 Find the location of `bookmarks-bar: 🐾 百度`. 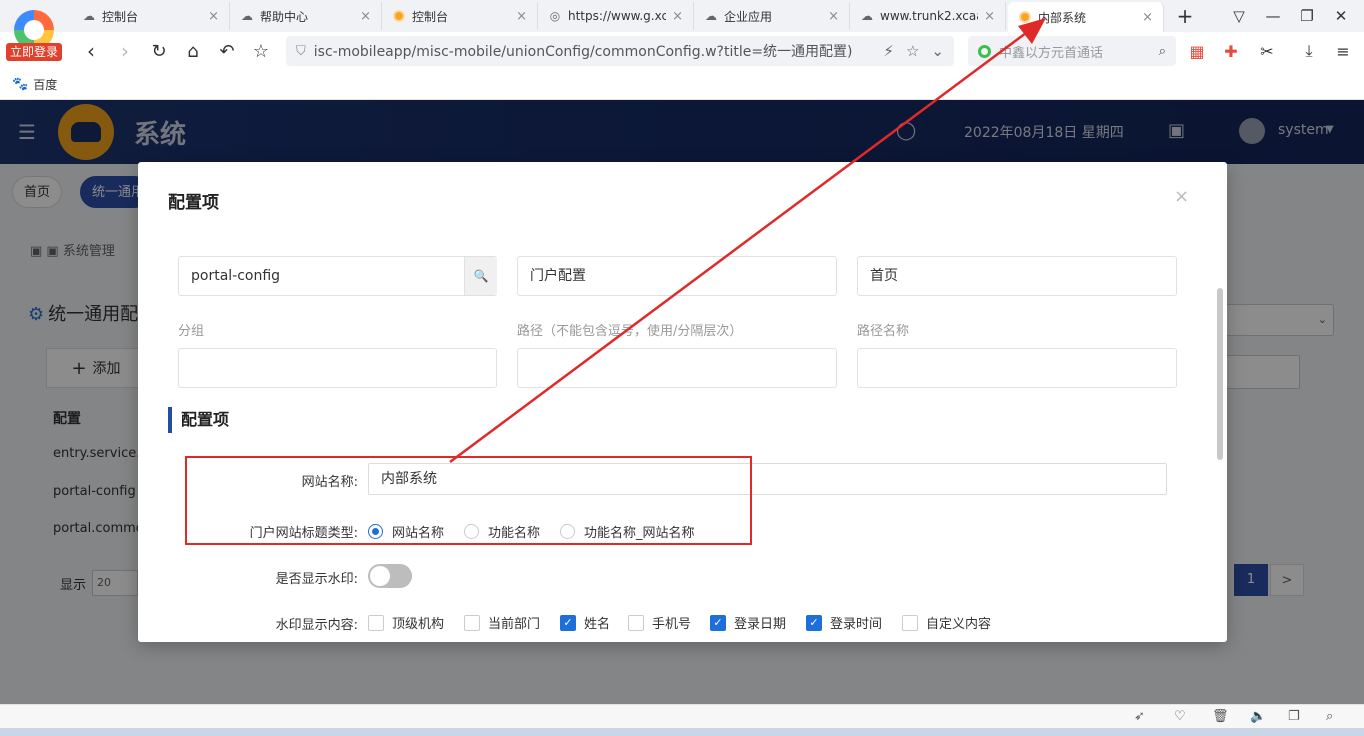

bookmarks-bar: 🐾 百度 is located at coordinates (682, 85).